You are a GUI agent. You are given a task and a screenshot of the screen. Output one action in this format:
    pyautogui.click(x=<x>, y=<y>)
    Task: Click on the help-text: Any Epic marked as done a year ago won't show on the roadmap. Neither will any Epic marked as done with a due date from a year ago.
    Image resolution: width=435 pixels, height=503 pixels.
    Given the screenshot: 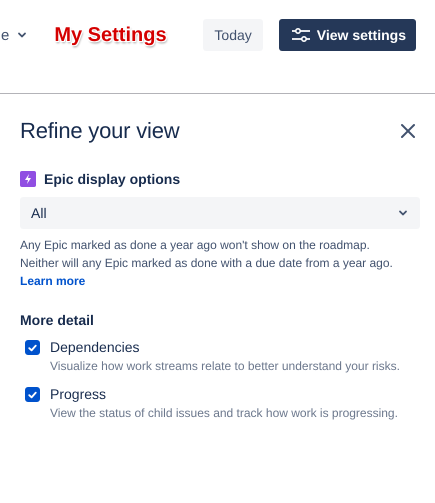 What is the action you would take?
    pyautogui.click(x=207, y=254)
    